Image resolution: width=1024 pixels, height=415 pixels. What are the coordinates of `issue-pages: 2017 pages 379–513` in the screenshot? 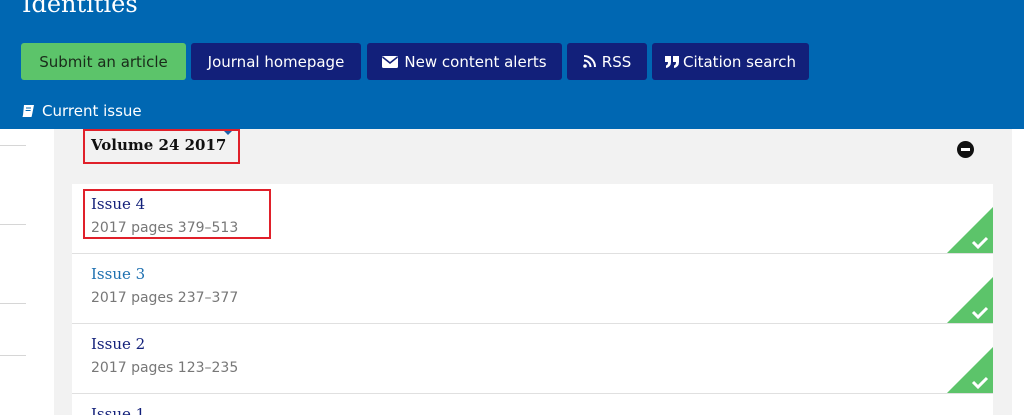 It's located at (165, 228).